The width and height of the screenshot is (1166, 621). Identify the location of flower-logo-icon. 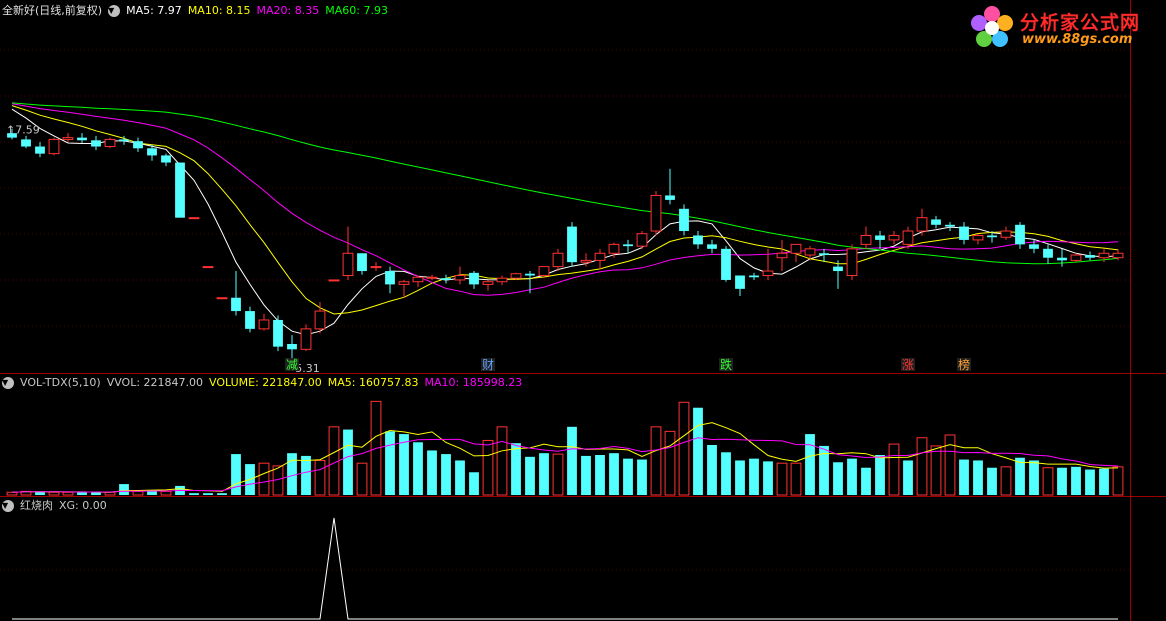
(992, 26).